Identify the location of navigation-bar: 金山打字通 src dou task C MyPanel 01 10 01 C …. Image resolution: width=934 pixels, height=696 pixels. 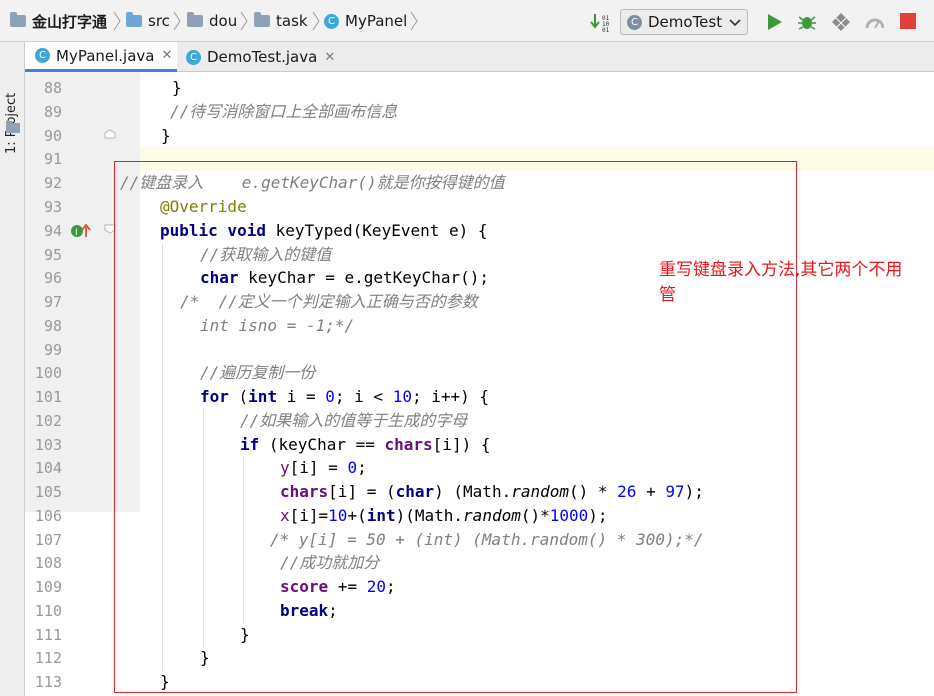
(467, 21).